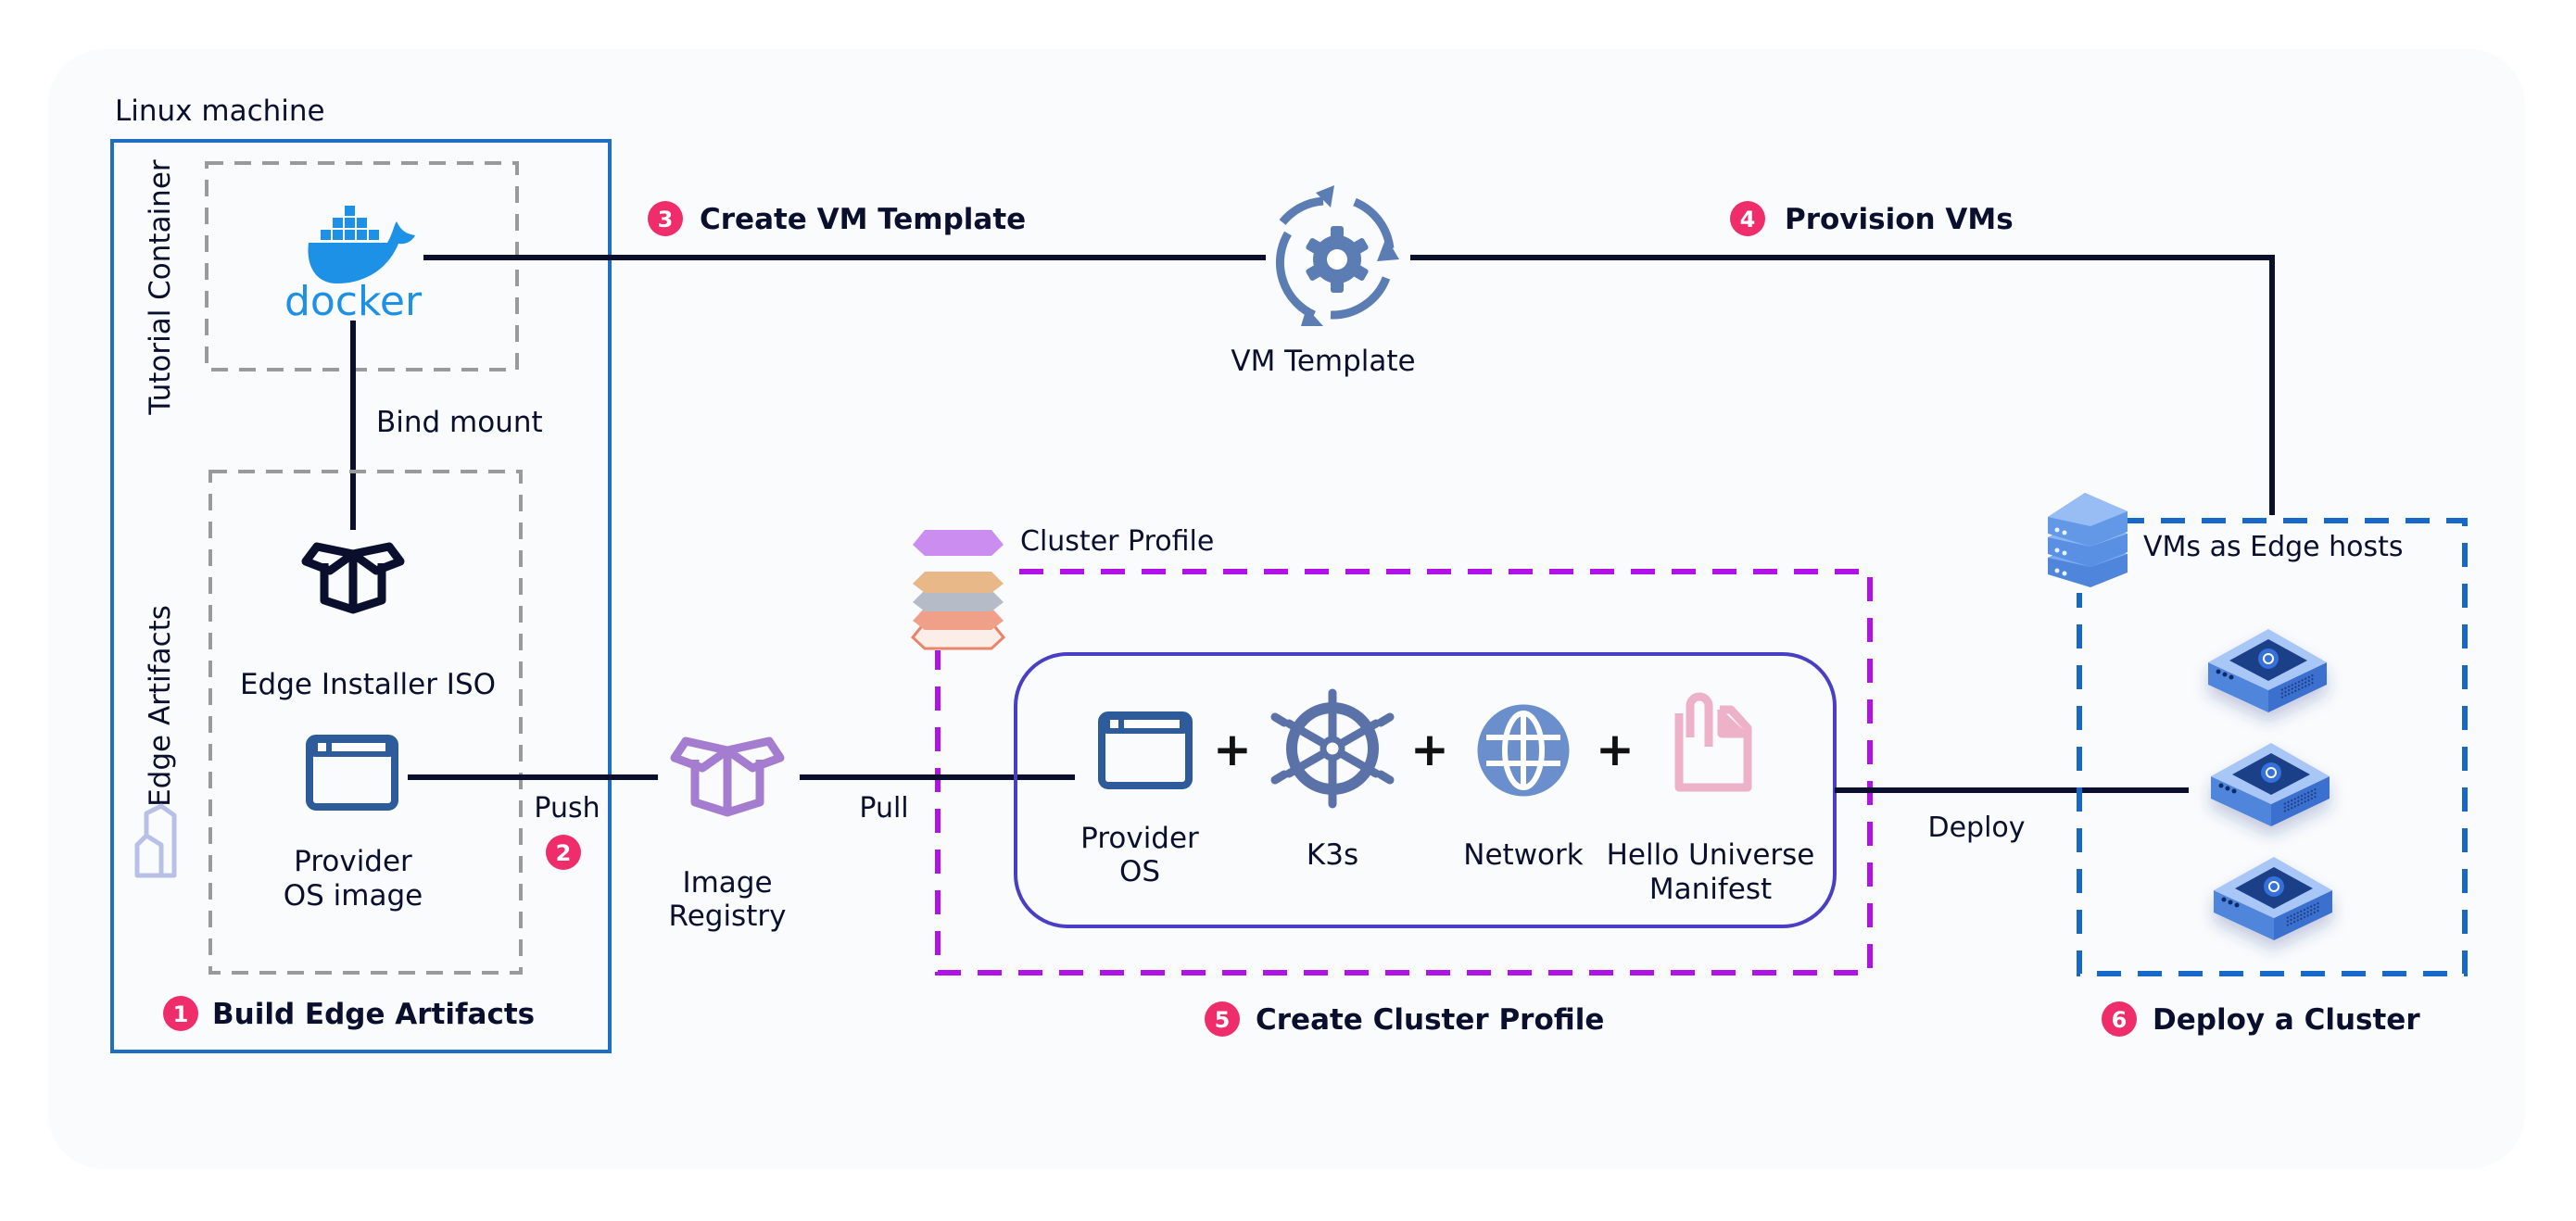  I want to click on bind-mount-label: Bind mount, so click(459, 422).